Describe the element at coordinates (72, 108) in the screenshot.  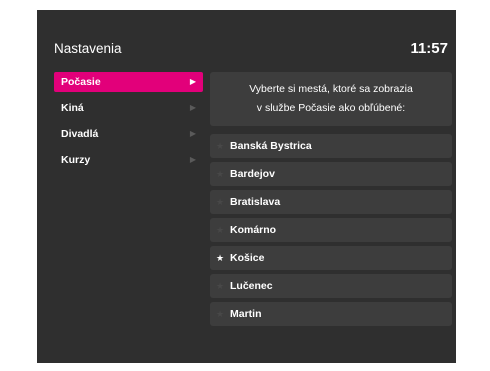
I see `menu-item-label: Kiná` at that location.